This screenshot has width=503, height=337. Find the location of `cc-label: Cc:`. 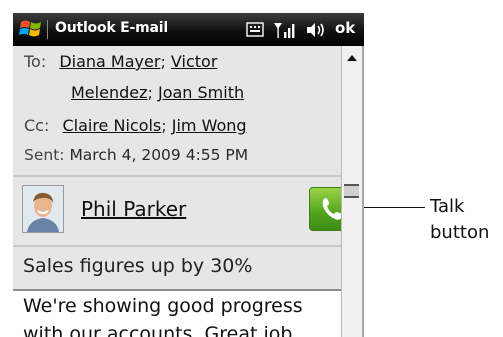

cc-label: Cc: is located at coordinates (37, 125).